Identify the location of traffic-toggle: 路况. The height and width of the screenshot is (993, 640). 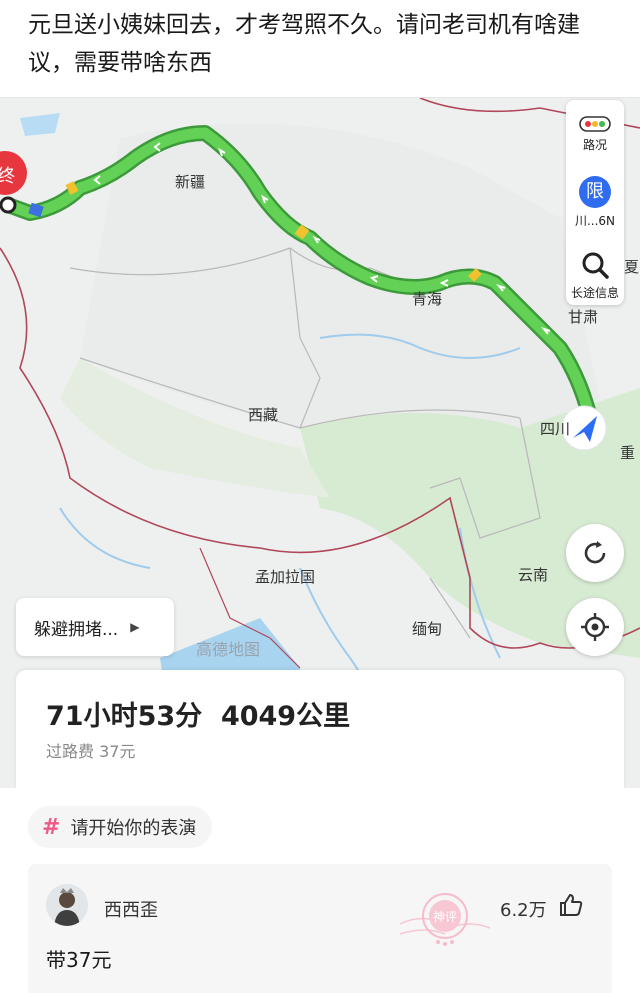
(595, 134).